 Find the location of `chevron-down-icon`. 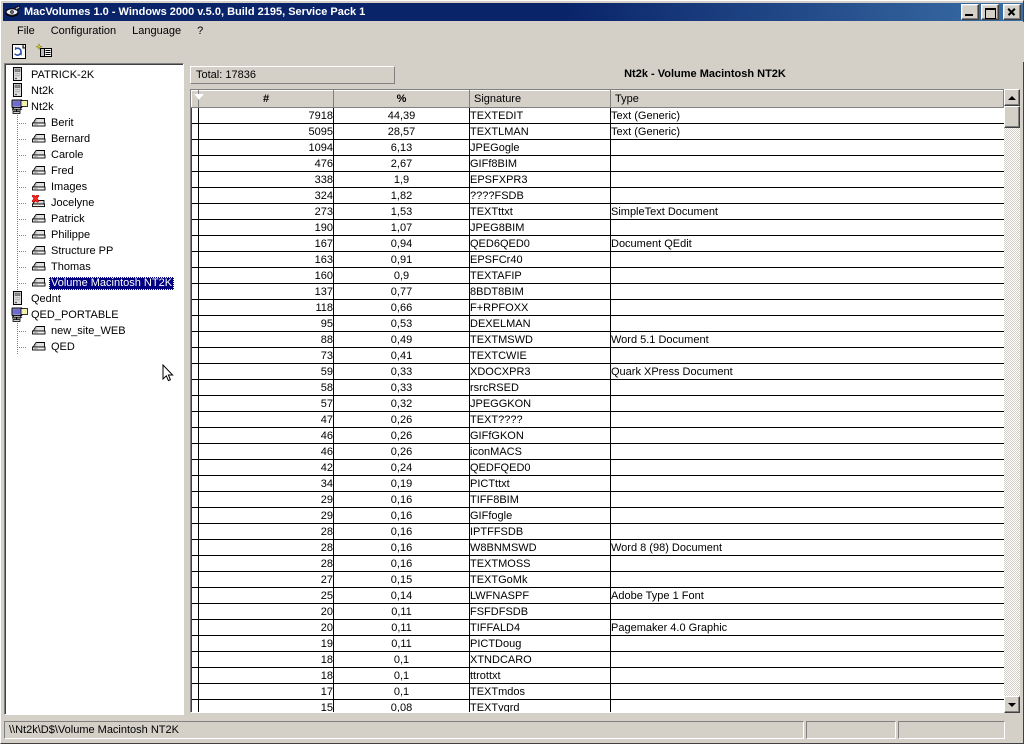

chevron-down-icon is located at coordinates (1012, 704).